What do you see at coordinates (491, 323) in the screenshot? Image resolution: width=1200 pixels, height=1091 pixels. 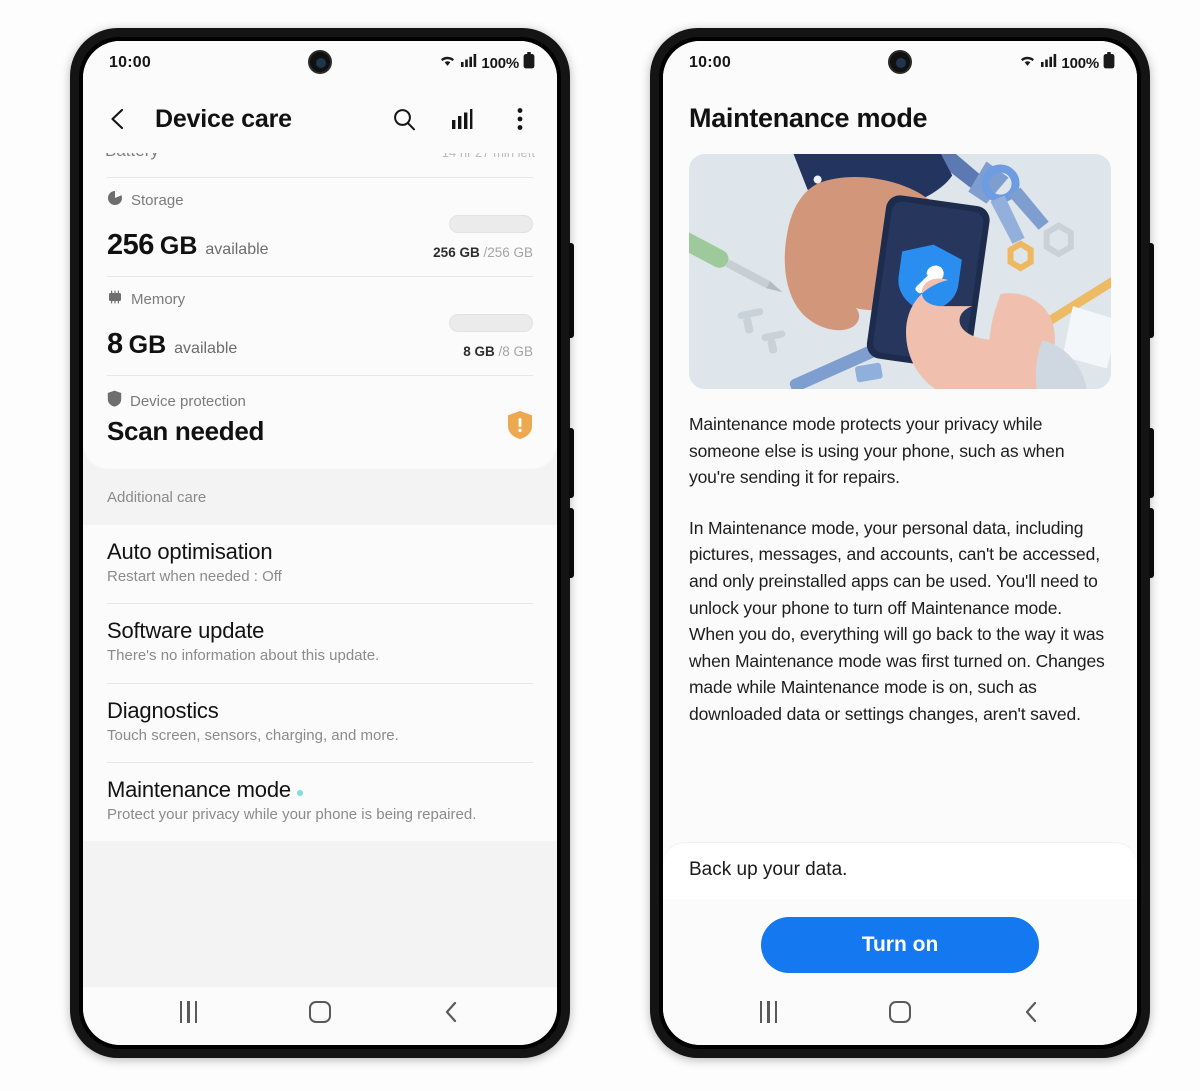 I see `memory-progress-bar` at bounding box center [491, 323].